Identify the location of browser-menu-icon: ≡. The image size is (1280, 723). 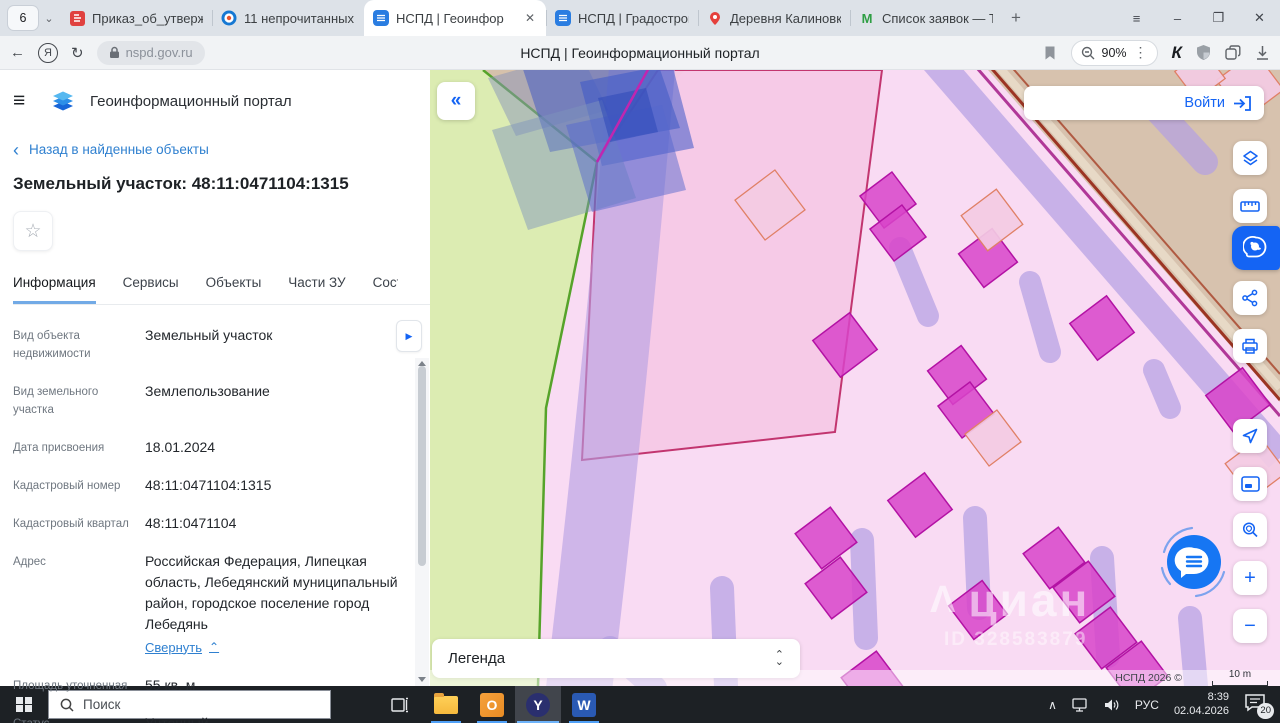
(1136, 18).